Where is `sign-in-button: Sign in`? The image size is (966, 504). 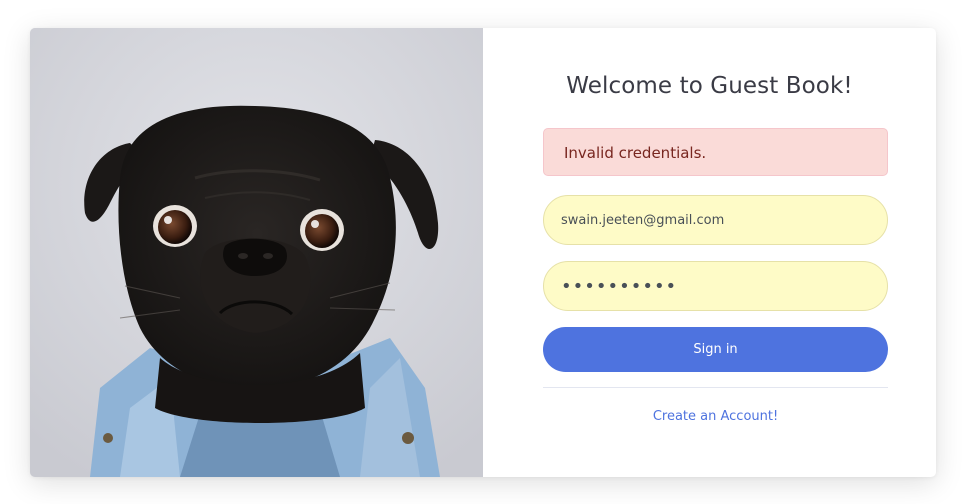
sign-in-button: Sign in is located at coordinates (715, 349).